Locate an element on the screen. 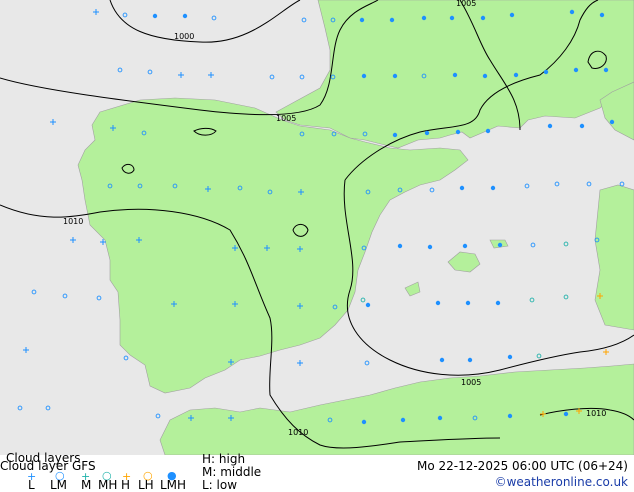  forecast-datetime: Mo 22-12-2025 06:00 UTC (06+24) is located at coordinates (522, 466).